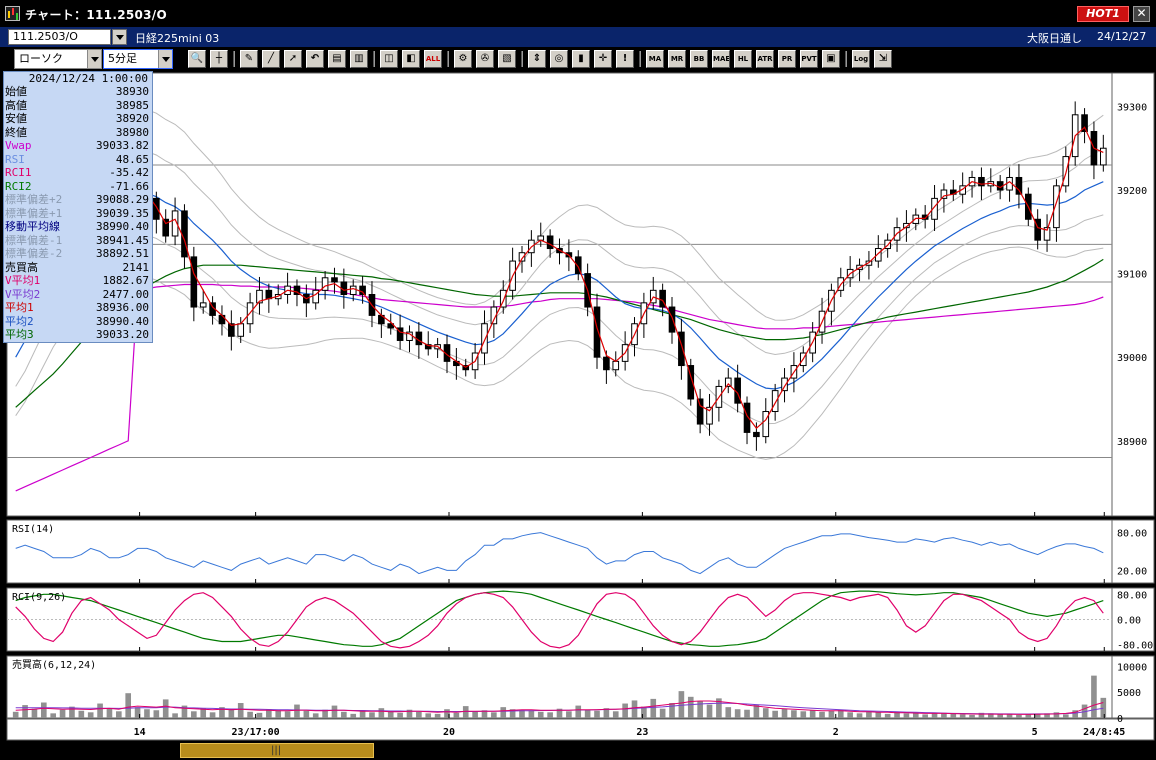 The height and width of the screenshot is (760, 1156). What do you see at coordinates (809, 59) in the screenshot?
I see `pvt-icon: PVT` at bounding box center [809, 59].